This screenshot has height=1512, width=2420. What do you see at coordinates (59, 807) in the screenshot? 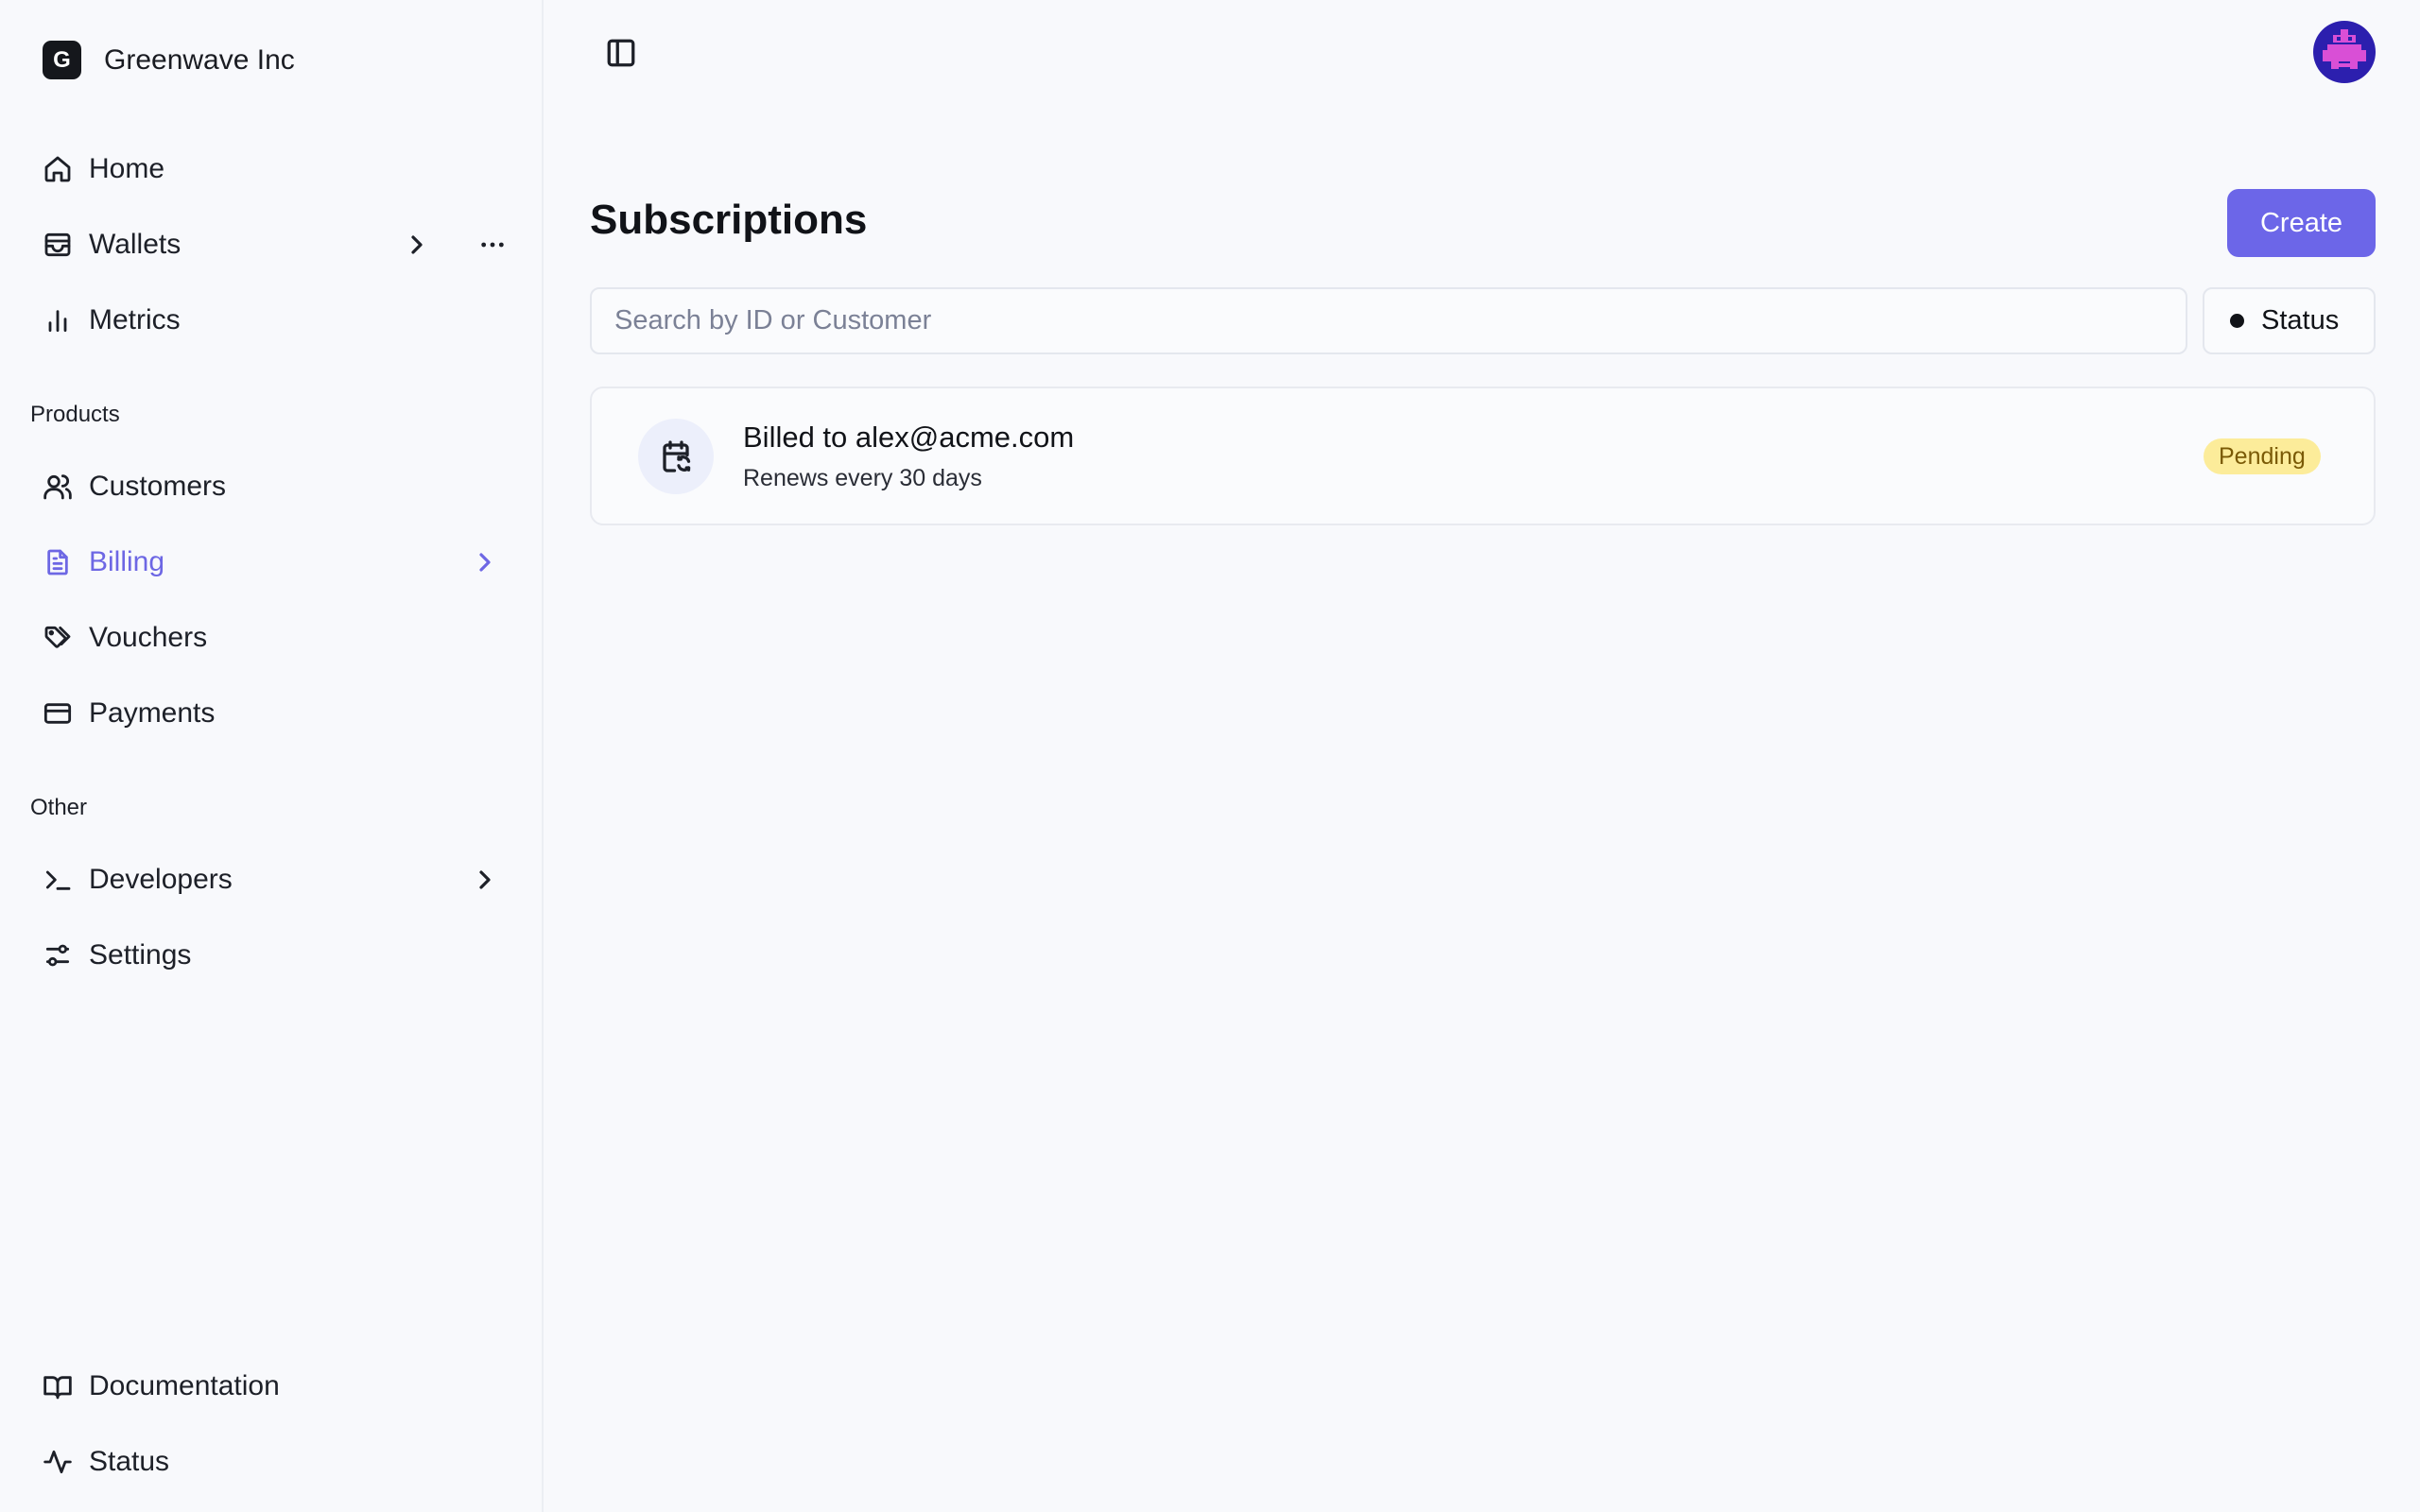
I see `section-label-other: Other` at bounding box center [59, 807].